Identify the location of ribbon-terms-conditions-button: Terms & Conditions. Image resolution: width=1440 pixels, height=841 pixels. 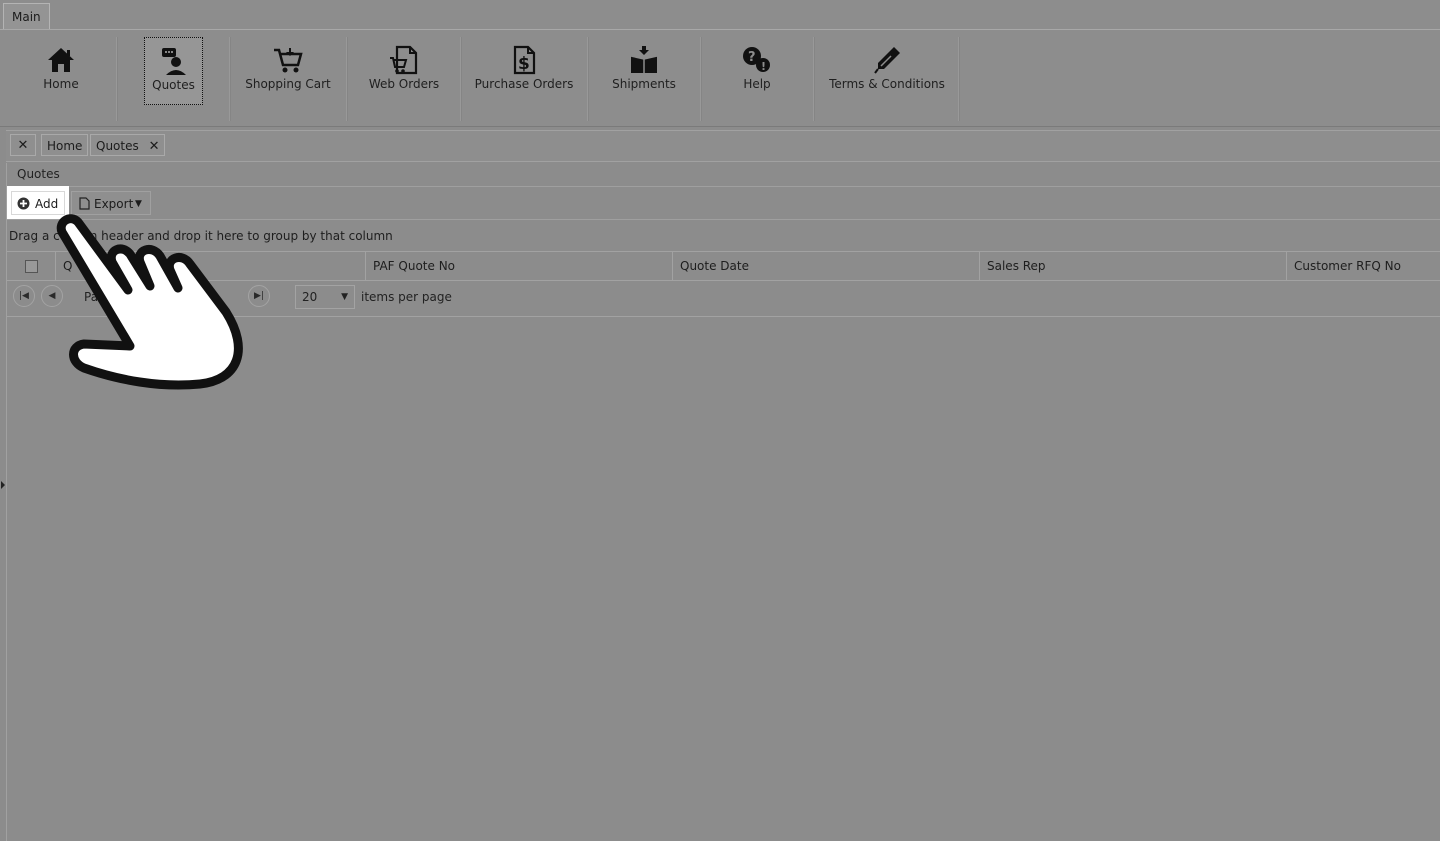
(887, 70).